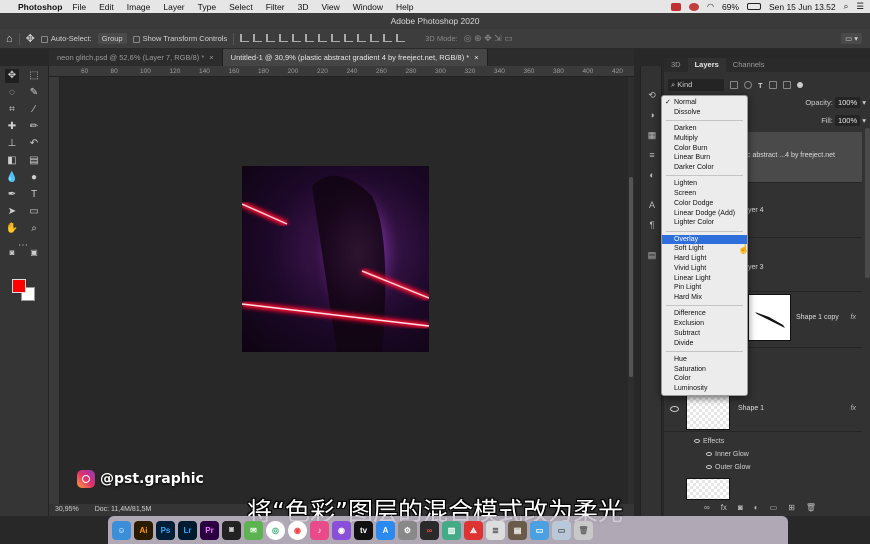  I want to click on type-filter-icon: T, so click(760, 85).